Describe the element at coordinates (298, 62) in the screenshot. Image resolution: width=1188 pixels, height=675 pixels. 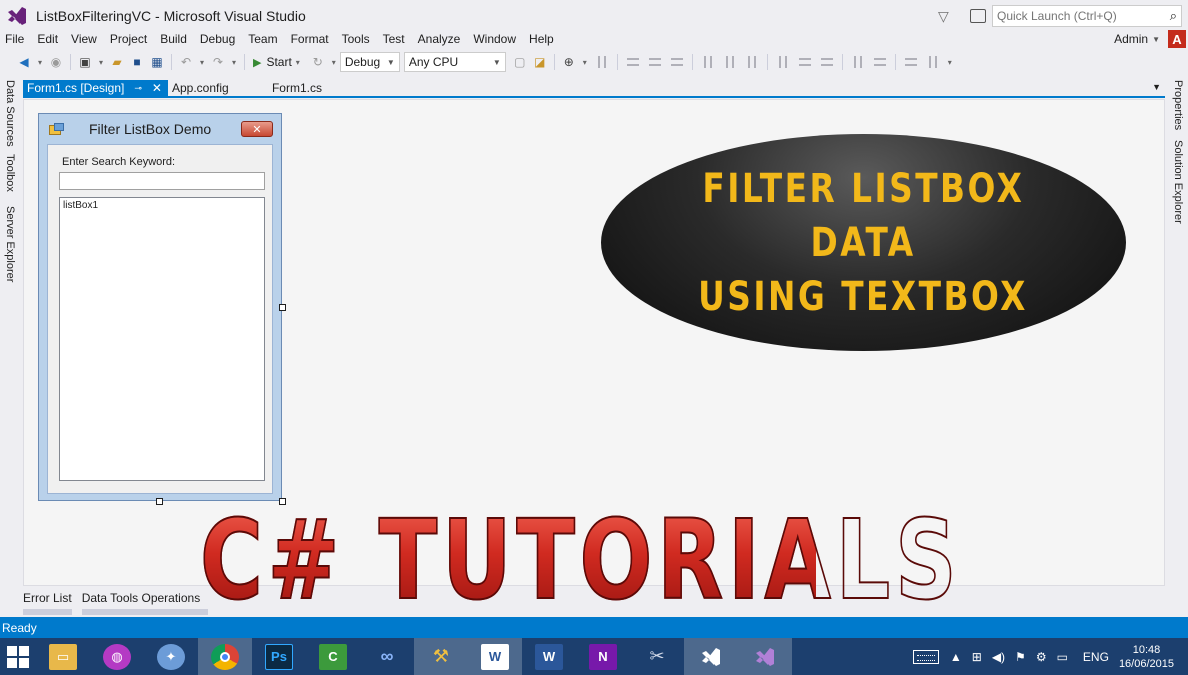
I see `start-dropdown-icon: ▾` at that location.